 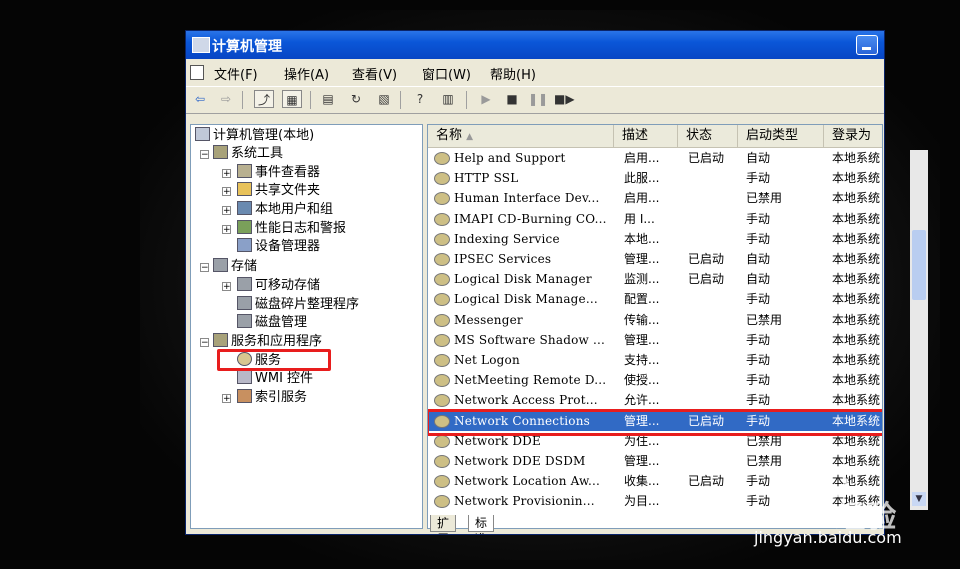 I want to click on minimize-button, so click(x=867, y=45).